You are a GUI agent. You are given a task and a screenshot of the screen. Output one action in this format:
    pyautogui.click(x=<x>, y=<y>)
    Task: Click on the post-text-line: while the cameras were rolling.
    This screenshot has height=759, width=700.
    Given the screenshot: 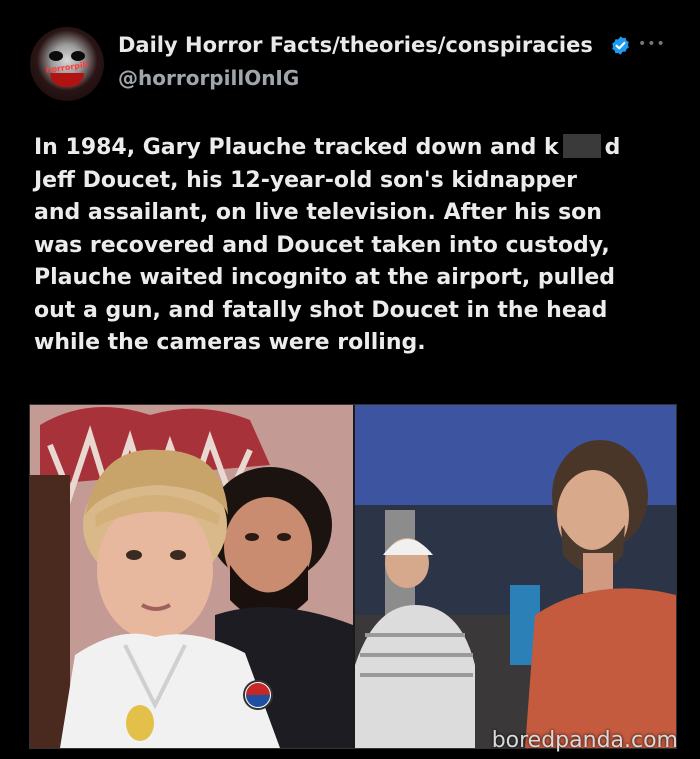 What is the action you would take?
    pyautogui.click(x=230, y=342)
    